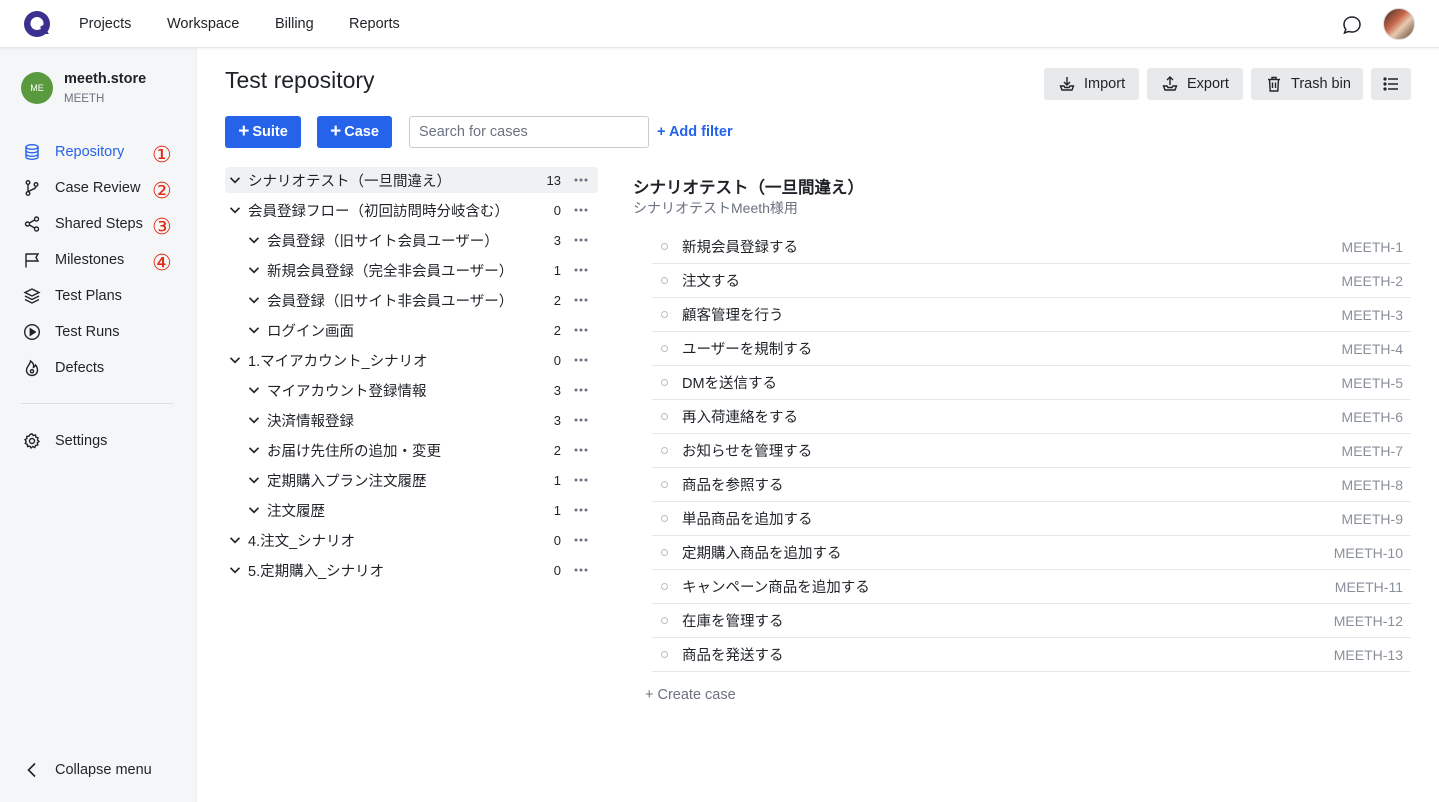  What do you see at coordinates (105, 79) in the screenshot?
I see `org-name: meeth.store` at bounding box center [105, 79].